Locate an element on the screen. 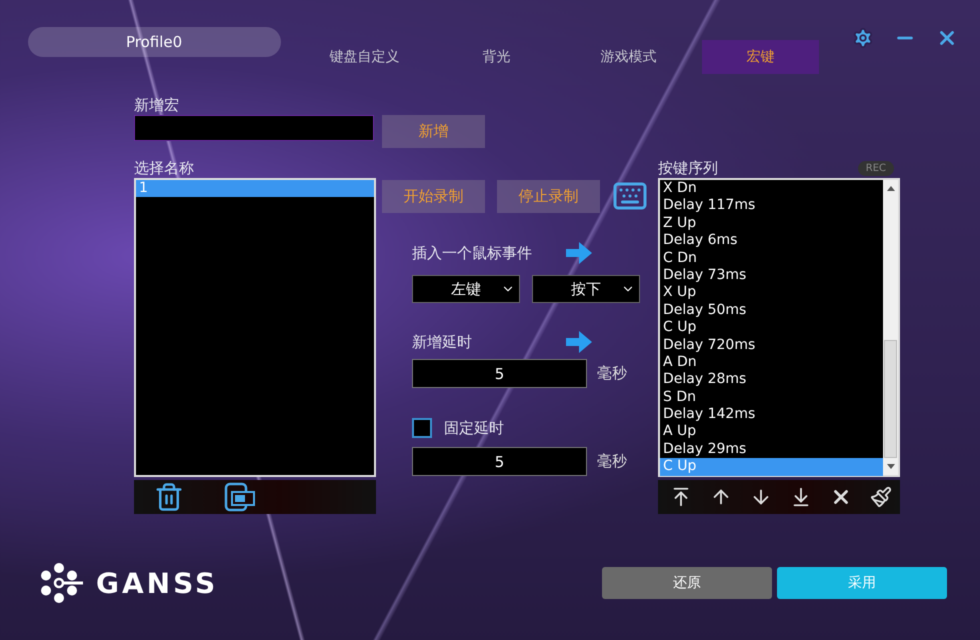 The width and height of the screenshot is (980, 640). mouse-button-select: 左键 is located at coordinates (466, 289).